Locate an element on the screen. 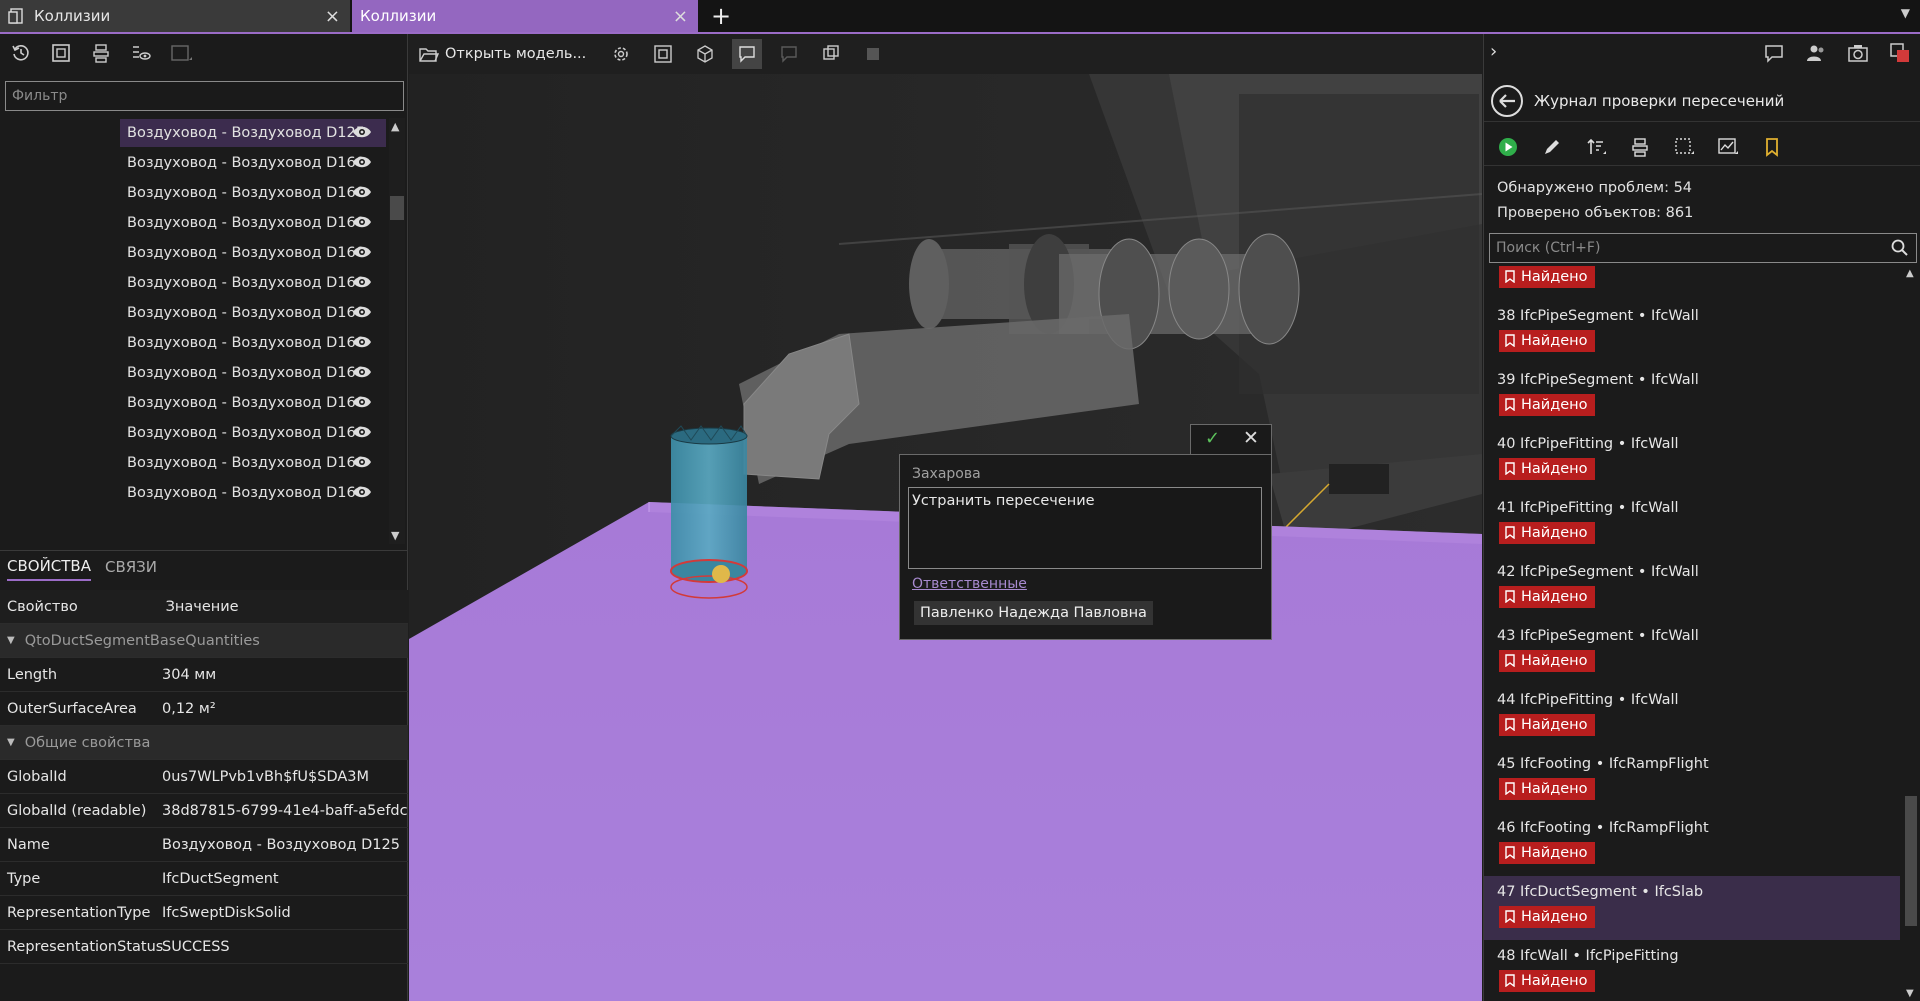 This screenshot has height=1001, width=1920. search-icon is located at coordinates (1900, 248).